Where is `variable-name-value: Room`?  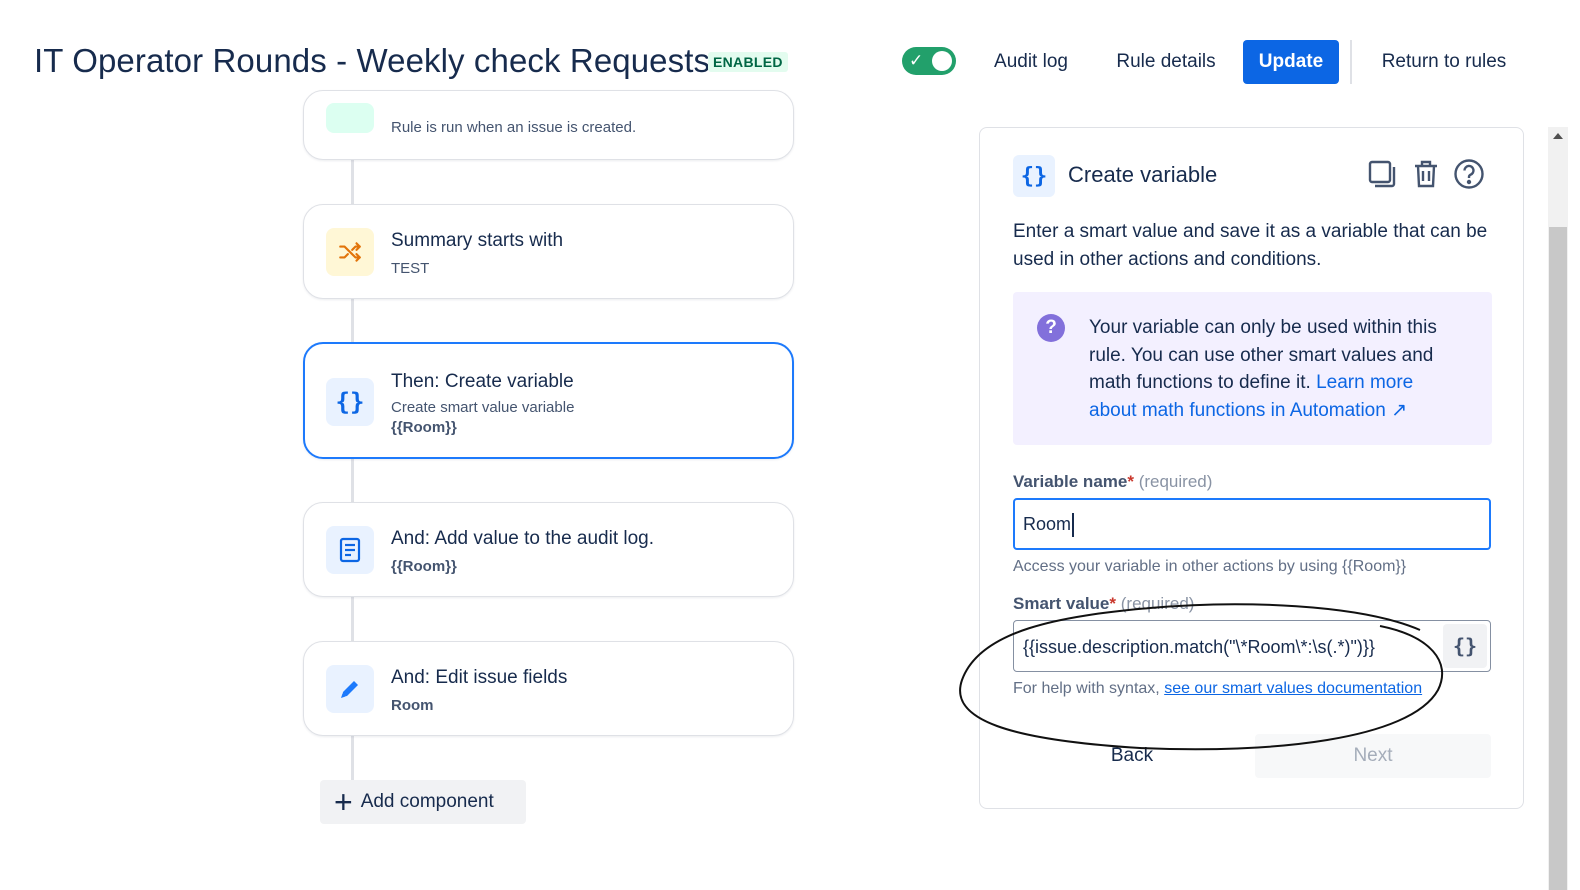 variable-name-value: Room is located at coordinates (1047, 524).